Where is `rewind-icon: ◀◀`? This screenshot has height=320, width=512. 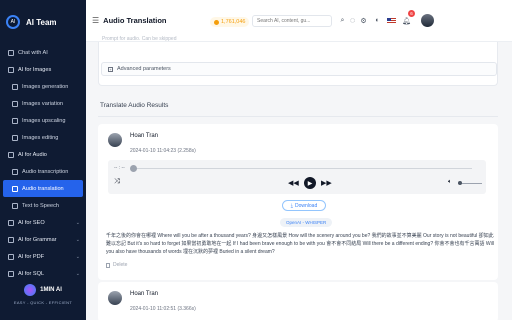
rewind-icon: ◀◀ is located at coordinates (293, 183).